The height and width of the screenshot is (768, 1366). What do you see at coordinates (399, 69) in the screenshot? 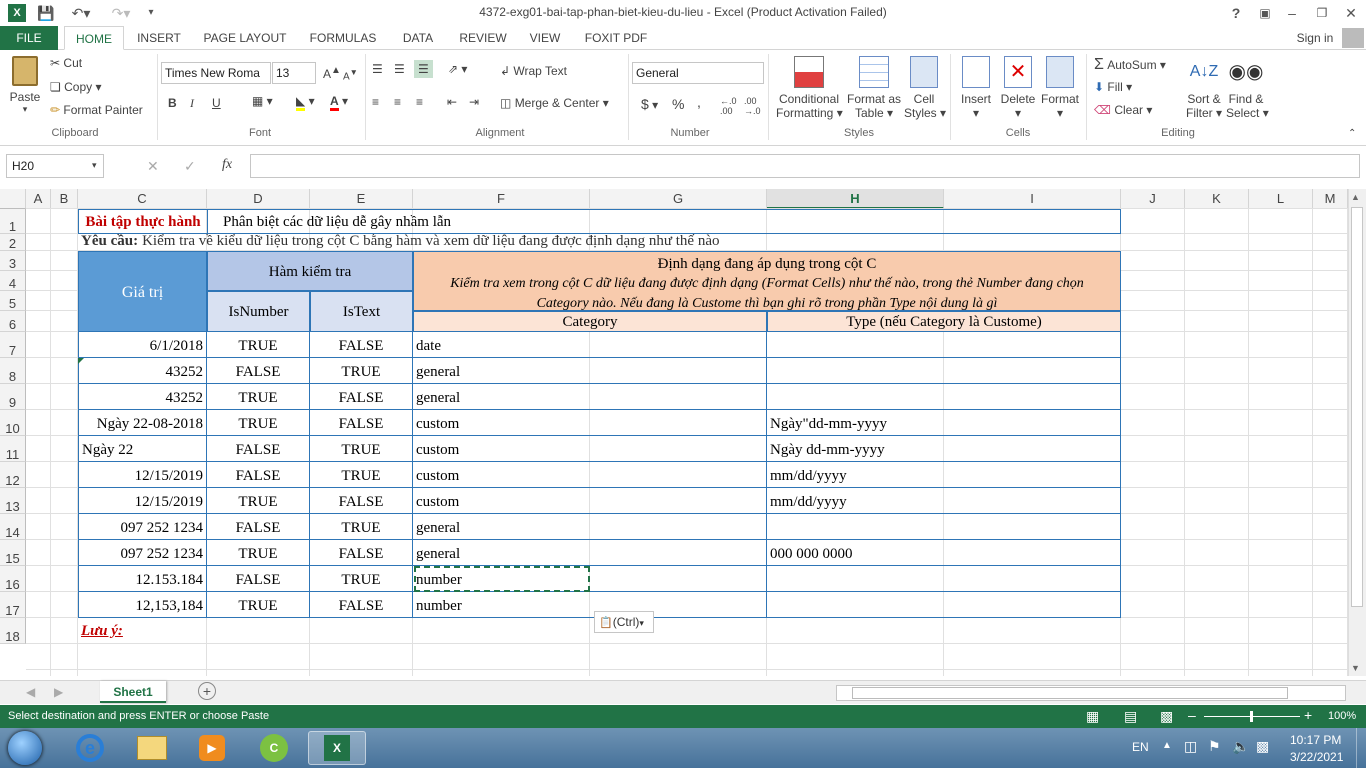
I see `align-middle-icon: ☰` at bounding box center [399, 69].